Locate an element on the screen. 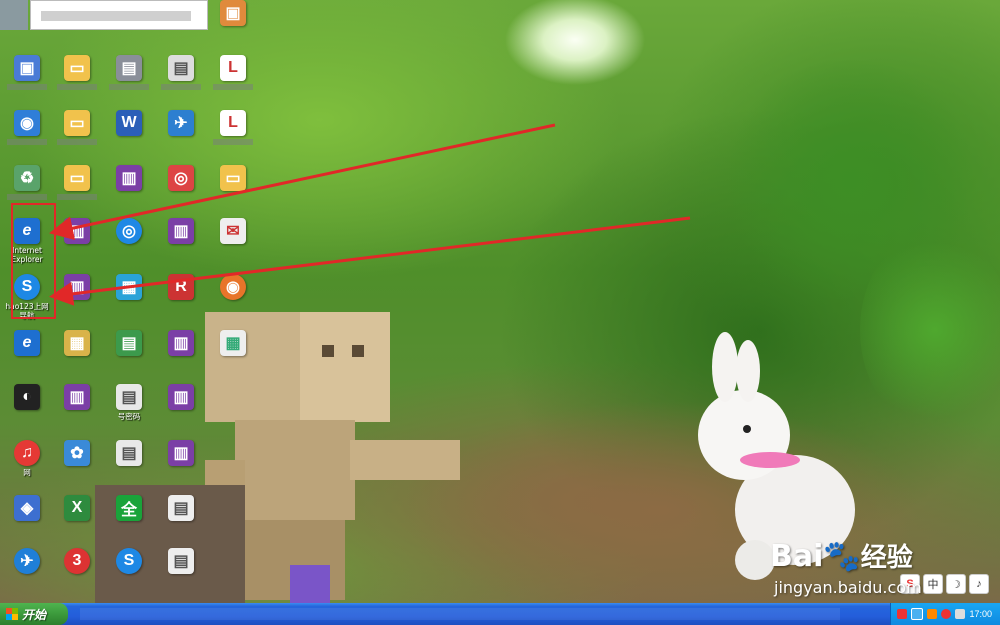 This screenshot has width=1000, height=625. baidu-watermark: Bai🐾经验 is located at coordinates (841, 555).